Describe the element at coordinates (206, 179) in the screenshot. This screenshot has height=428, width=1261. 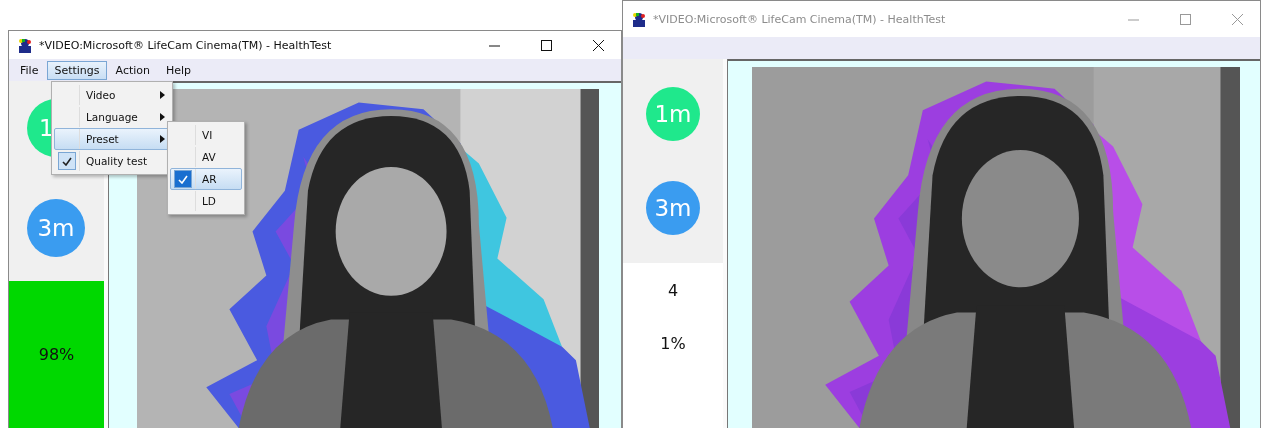
I see `menu-option: AR` at that location.